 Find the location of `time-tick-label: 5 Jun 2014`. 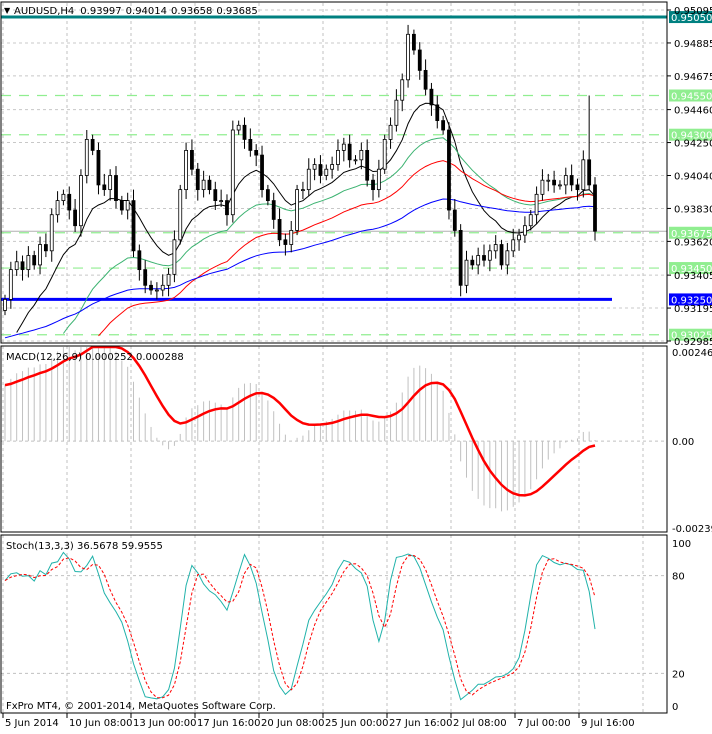

time-tick-label: 5 Jun 2014 is located at coordinates (32, 723).